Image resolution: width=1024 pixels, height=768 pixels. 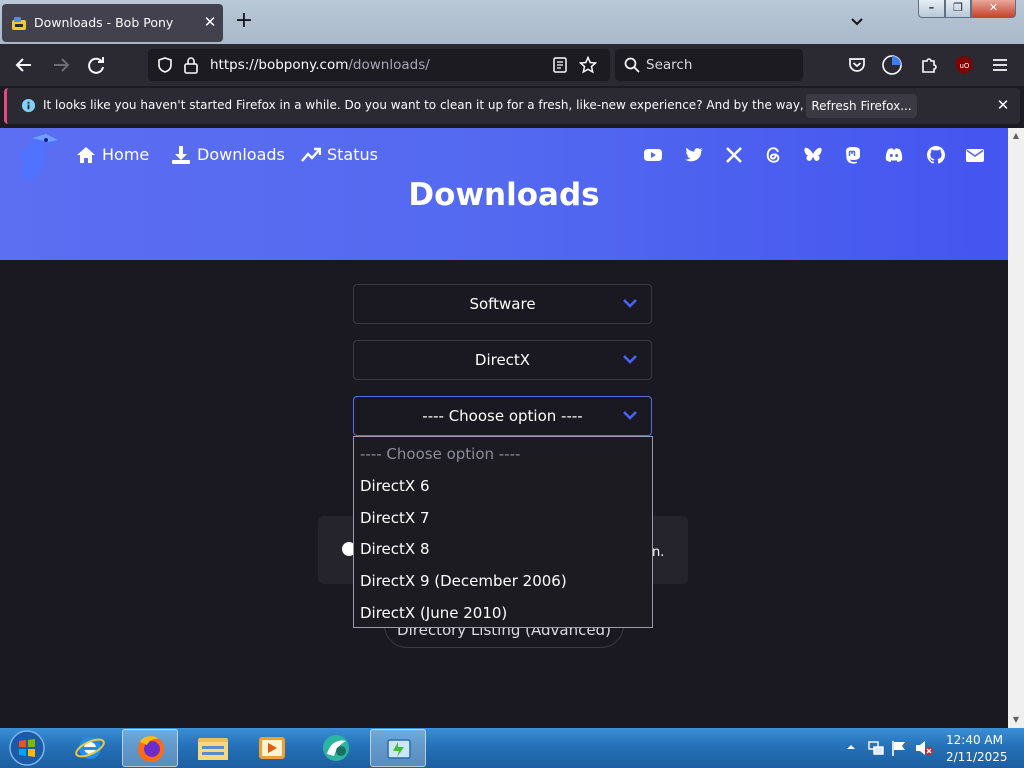 I want to click on nav-downloads-label: Downloads, so click(x=241, y=154).